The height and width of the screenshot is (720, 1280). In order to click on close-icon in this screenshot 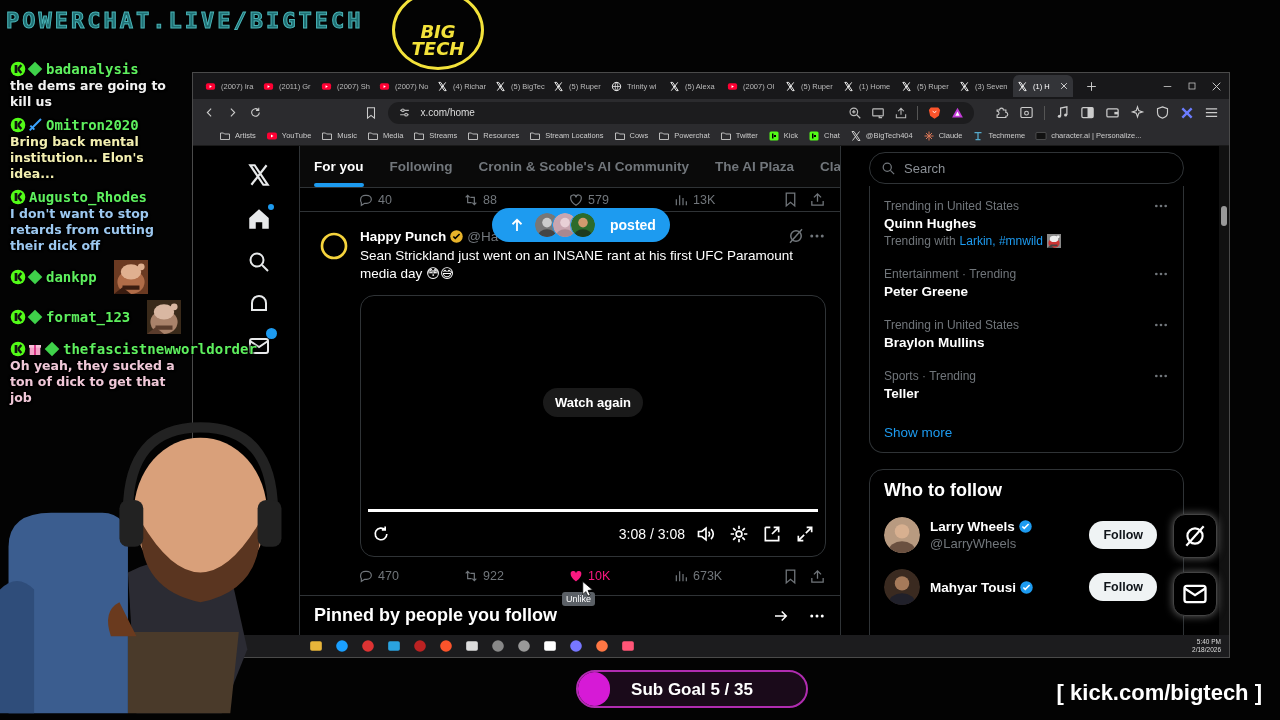, I will do `click(1064, 86)`.